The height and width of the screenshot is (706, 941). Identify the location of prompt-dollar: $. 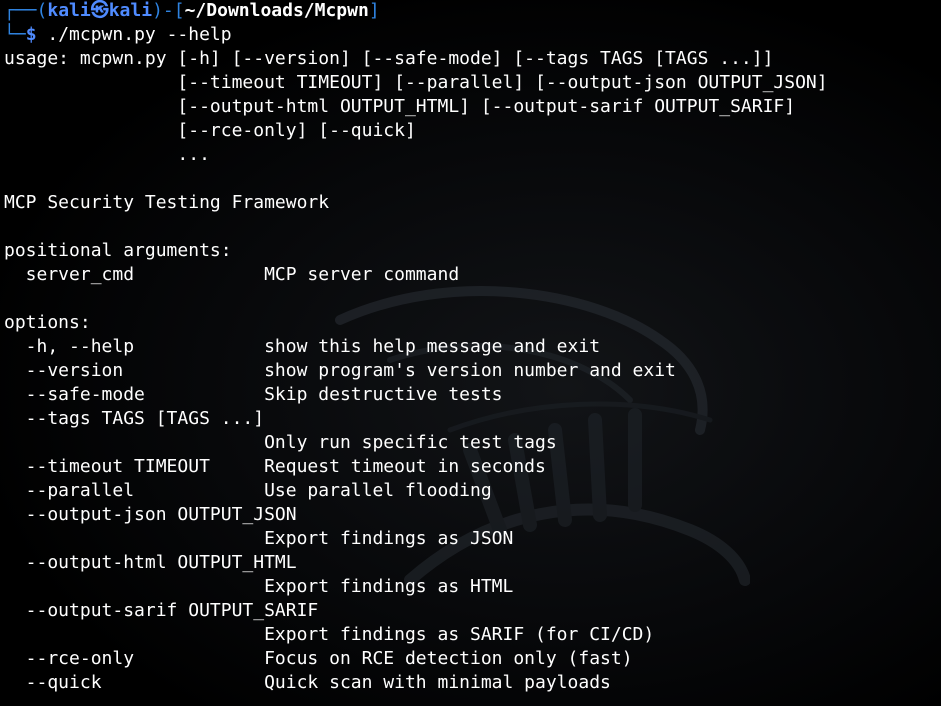
(31, 34).